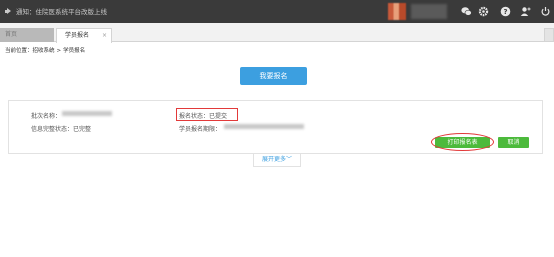 This screenshot has height=257, width=554. What do you see at coordinates (46, 116) in the screenshot?
I see `batch-name-label: 批次名称：` at bounding box center [46, 116].